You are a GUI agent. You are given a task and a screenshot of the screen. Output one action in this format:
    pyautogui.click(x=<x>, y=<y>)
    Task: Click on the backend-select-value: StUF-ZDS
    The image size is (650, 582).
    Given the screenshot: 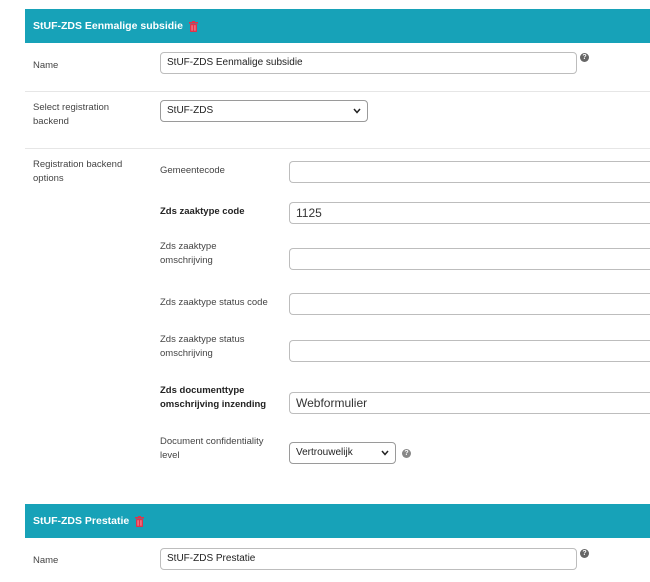 What is the action you would take?
    pyautogui.click(x=190, y=110)
    